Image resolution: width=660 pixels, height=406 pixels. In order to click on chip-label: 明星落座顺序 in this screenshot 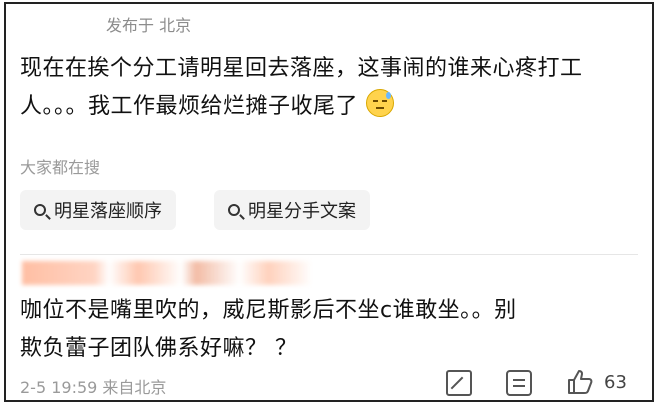, I will do `click(108, 211)`.